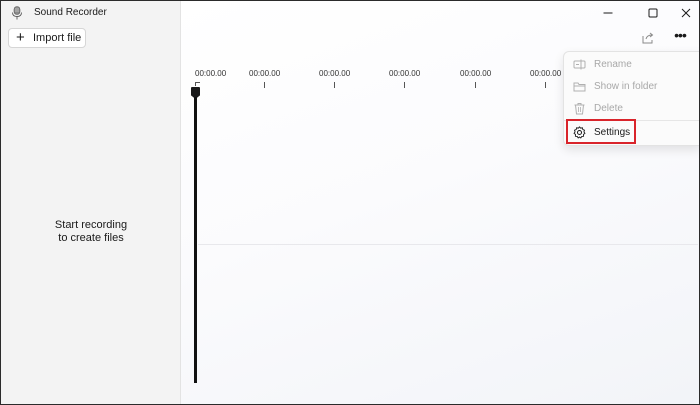  What do you see at coordinates (608, 108) in the screenshot?
I see `menu-item-label: Delete` at bounding box center [608, 108].